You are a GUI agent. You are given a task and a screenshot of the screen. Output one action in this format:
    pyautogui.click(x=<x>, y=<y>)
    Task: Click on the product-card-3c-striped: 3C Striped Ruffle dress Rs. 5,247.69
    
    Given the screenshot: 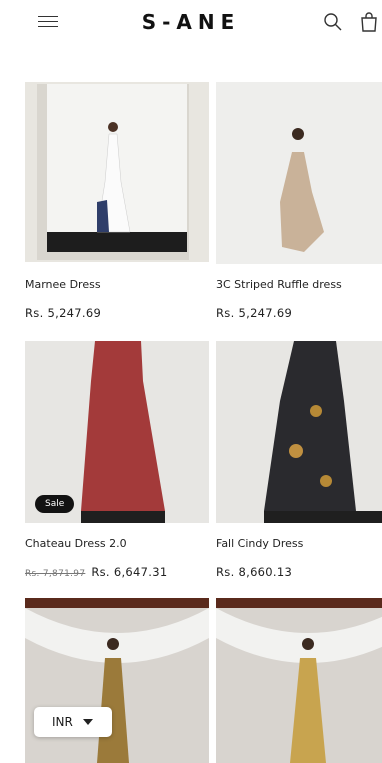 What is the action you would take?
    pyautogui.click(x=299, y=202)
    